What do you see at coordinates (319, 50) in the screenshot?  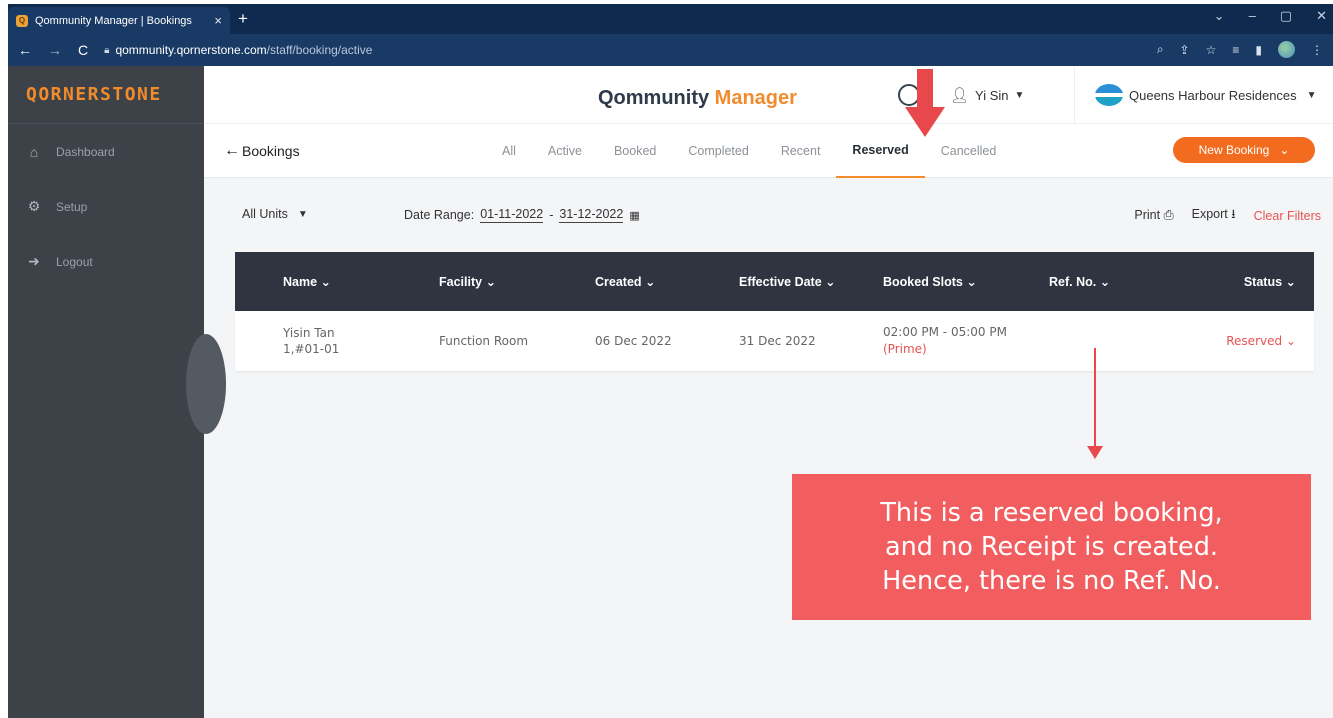 I see `url-path: /staff/booking/active` at bounding box center [319, 50].